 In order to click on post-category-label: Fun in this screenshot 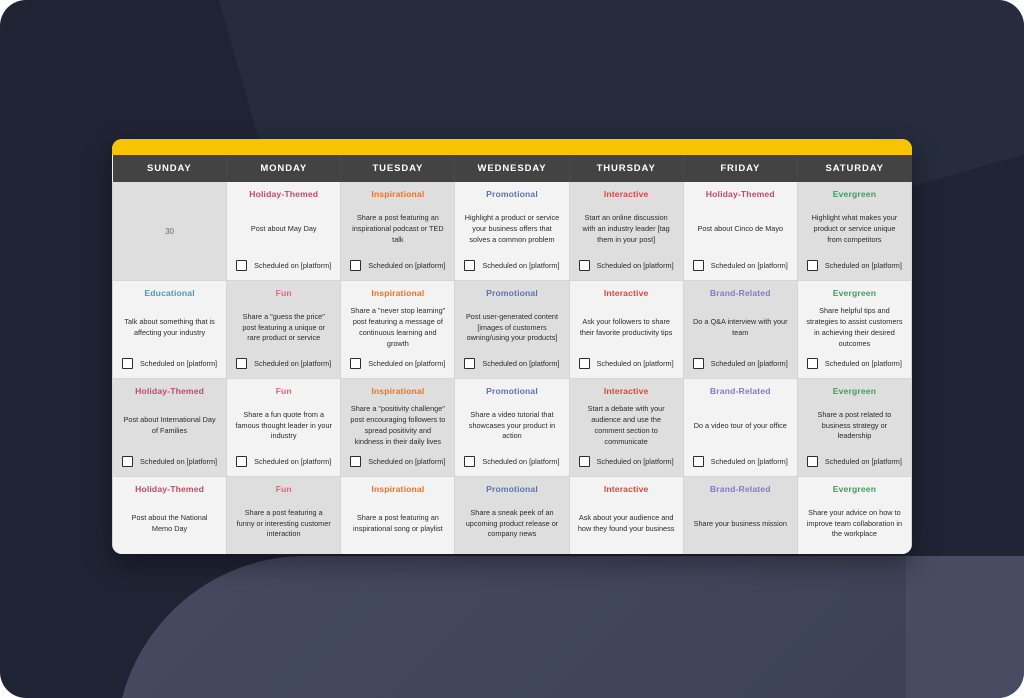, I will do `click(283, 488)`.